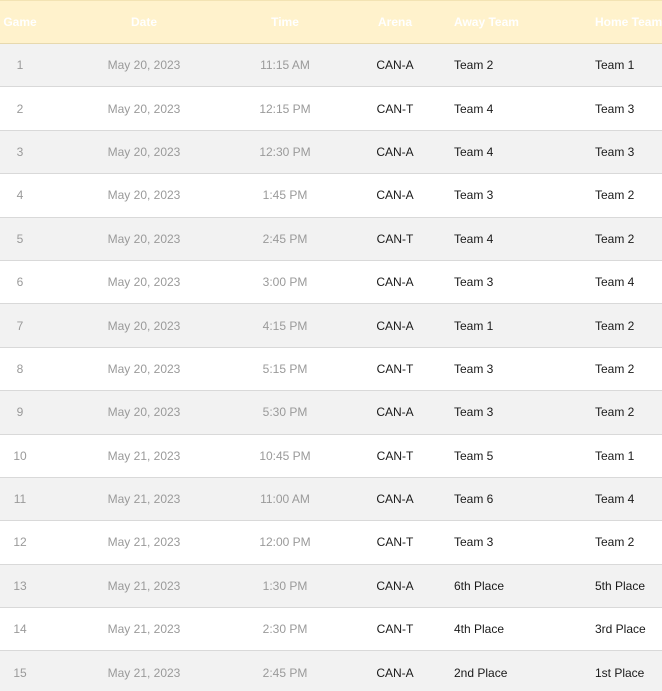 Image resolution: width=662 pixels, height=691 pixels. Describe the element at coordinates (479, 585) in the screenshot. I see `cell-away-team: 6th Place` at that location.